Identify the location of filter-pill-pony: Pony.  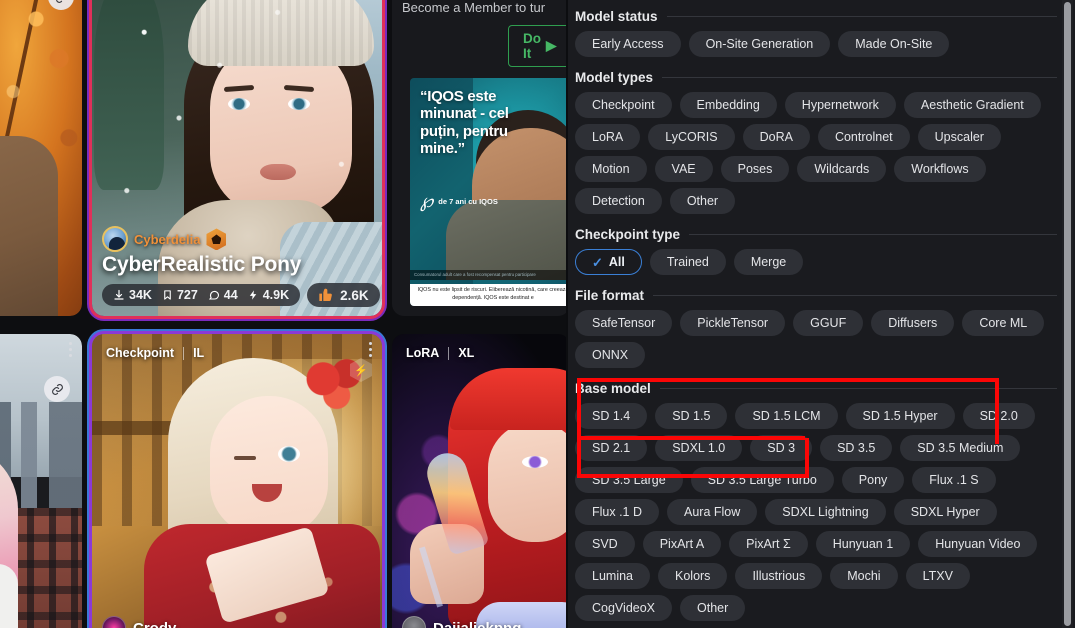
(873, 480).